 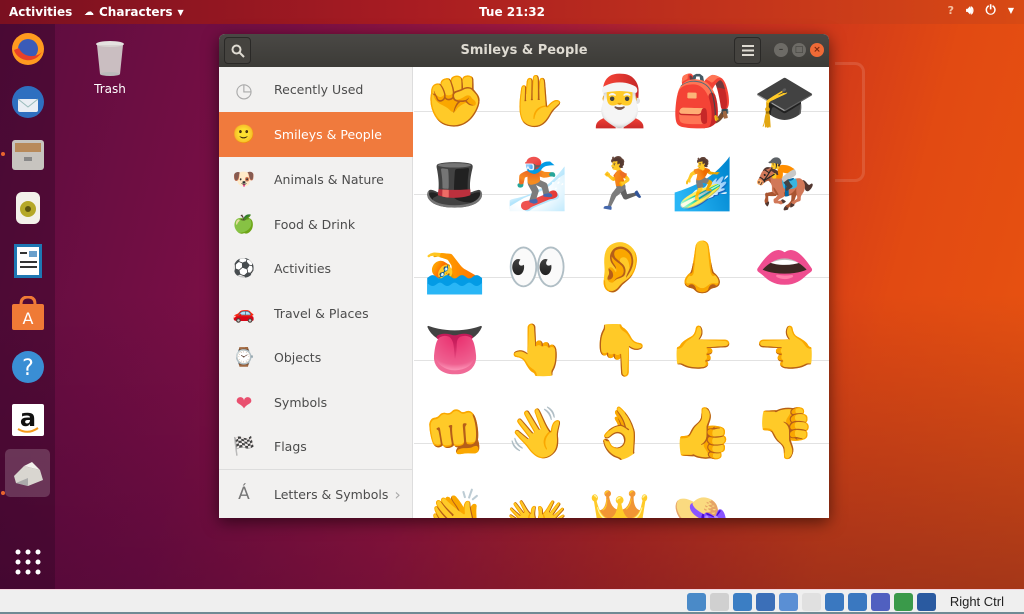 I want to click on emoji-cell: 👑, so click(x=620, y=501).